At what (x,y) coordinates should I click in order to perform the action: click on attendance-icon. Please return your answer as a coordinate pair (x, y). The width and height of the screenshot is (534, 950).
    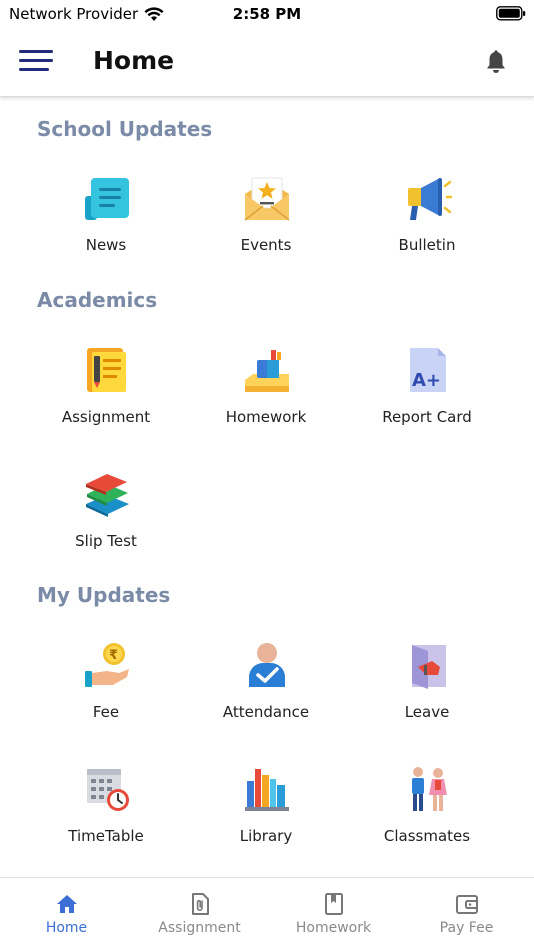
    Looking at the image, I should click on (267, 665).